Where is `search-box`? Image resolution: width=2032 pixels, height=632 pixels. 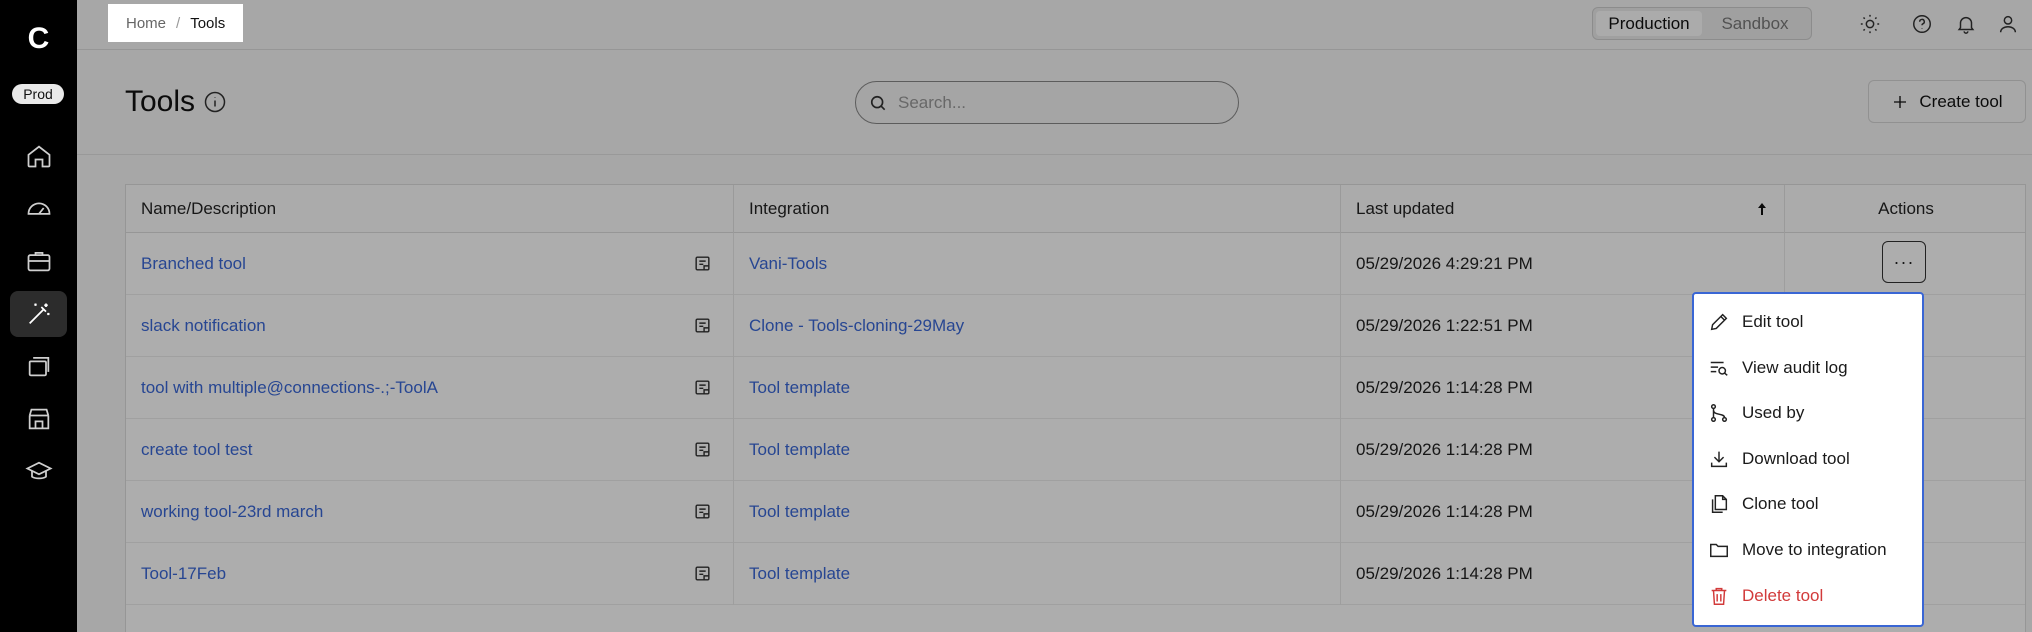
search-box is located at coordinates (1047, 102).